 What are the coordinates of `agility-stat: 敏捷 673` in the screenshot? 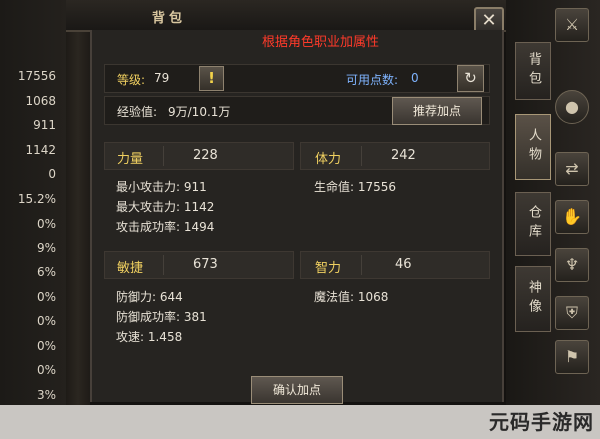 It's located at (199, 265).